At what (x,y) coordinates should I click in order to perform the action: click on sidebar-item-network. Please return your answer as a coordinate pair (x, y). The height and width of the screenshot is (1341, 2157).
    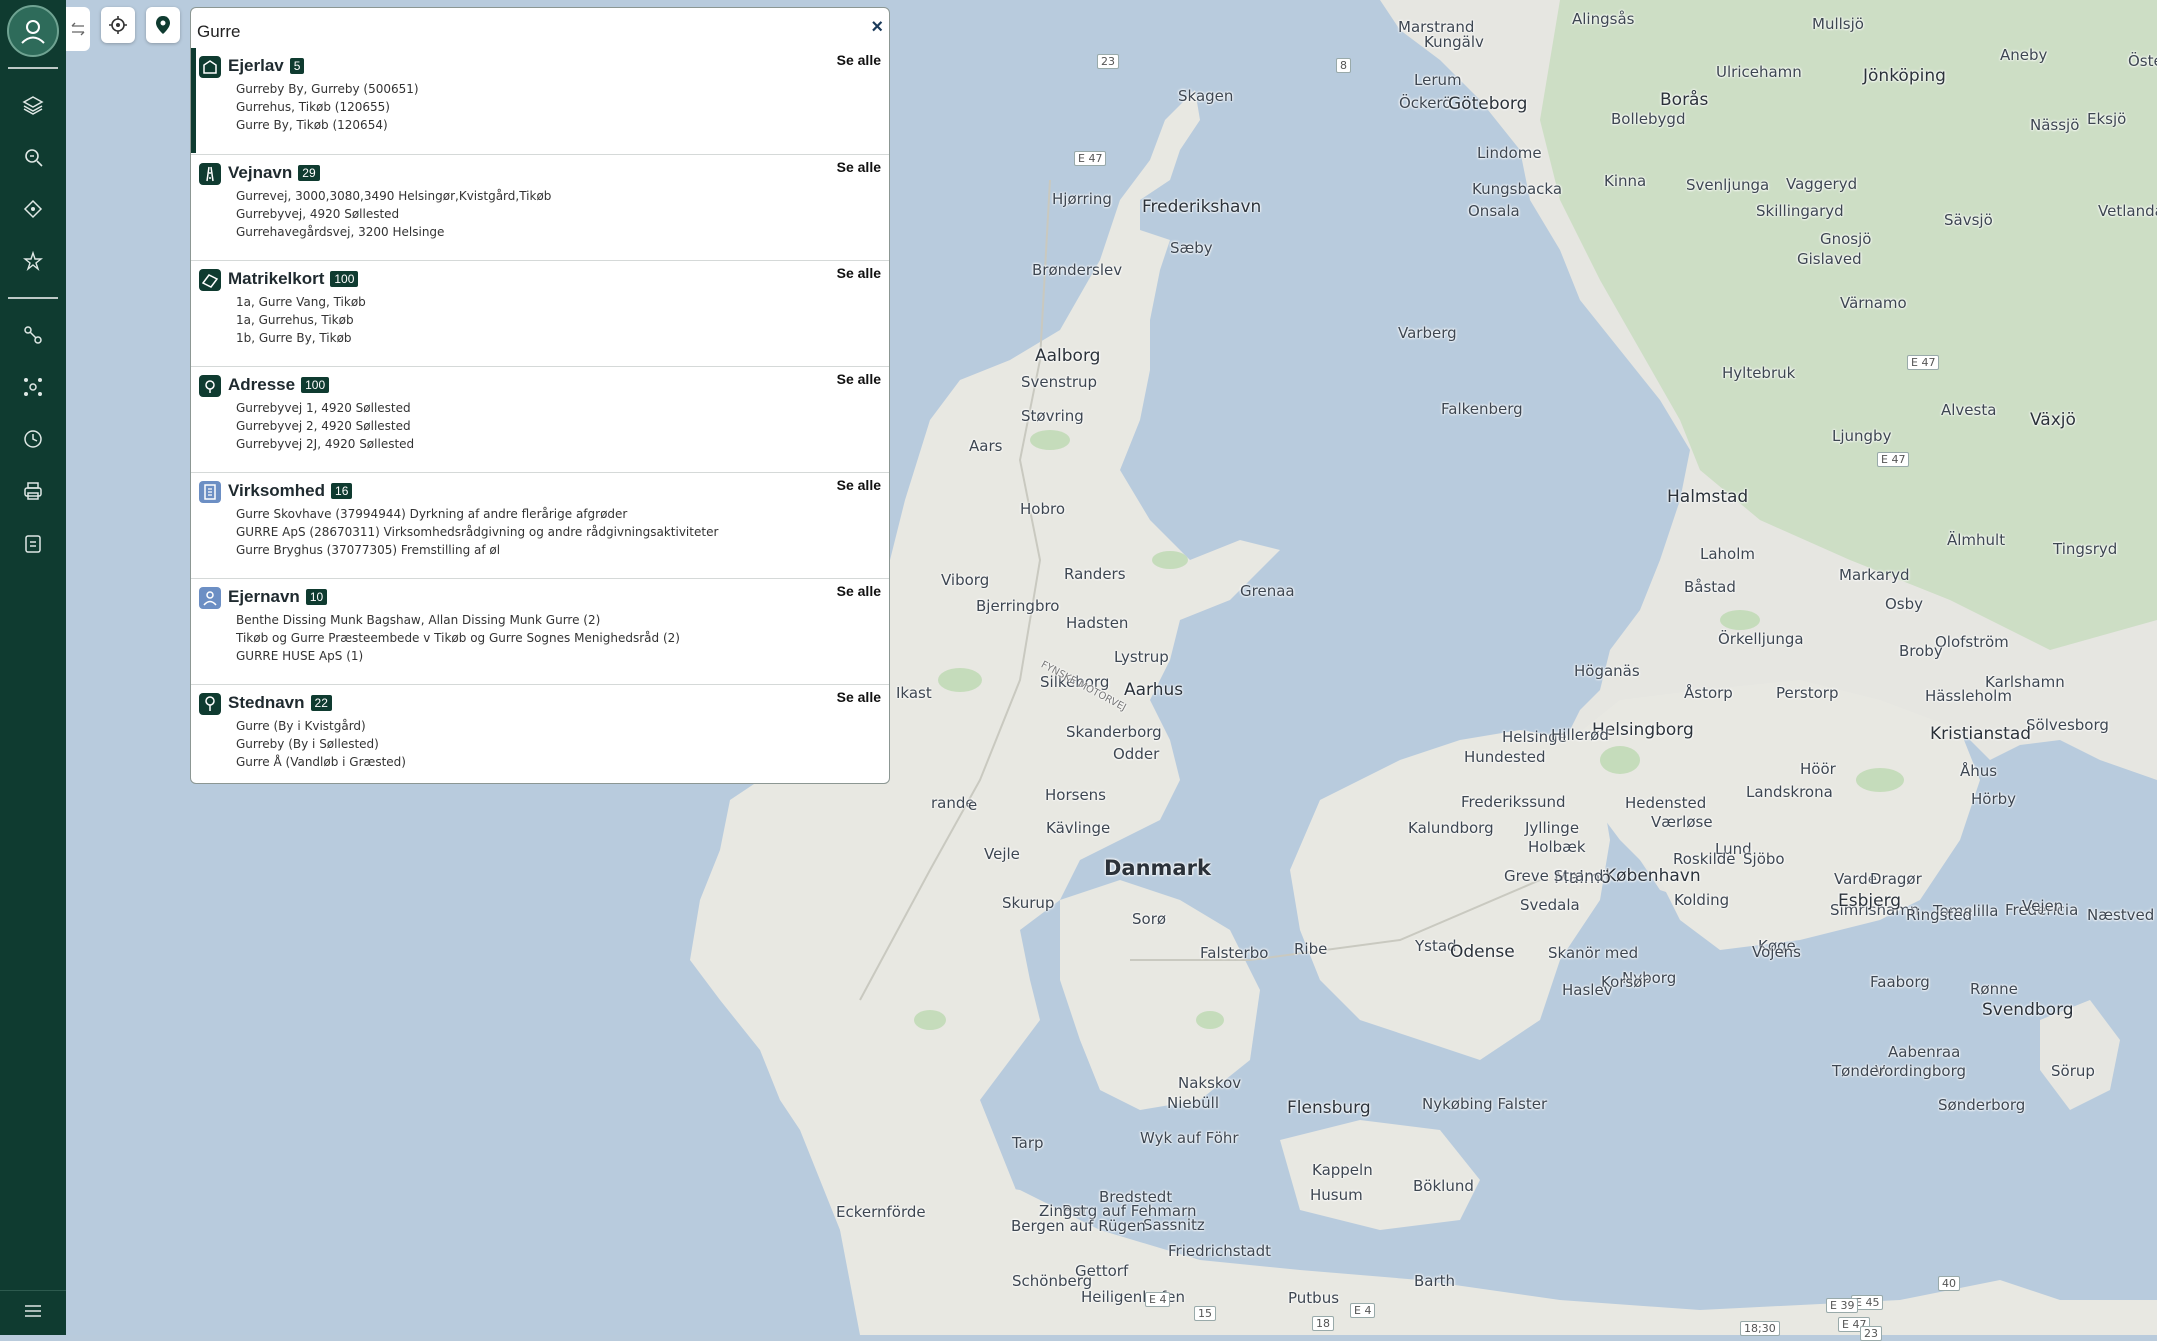
    Looking at the image, I should click on (33, 209).